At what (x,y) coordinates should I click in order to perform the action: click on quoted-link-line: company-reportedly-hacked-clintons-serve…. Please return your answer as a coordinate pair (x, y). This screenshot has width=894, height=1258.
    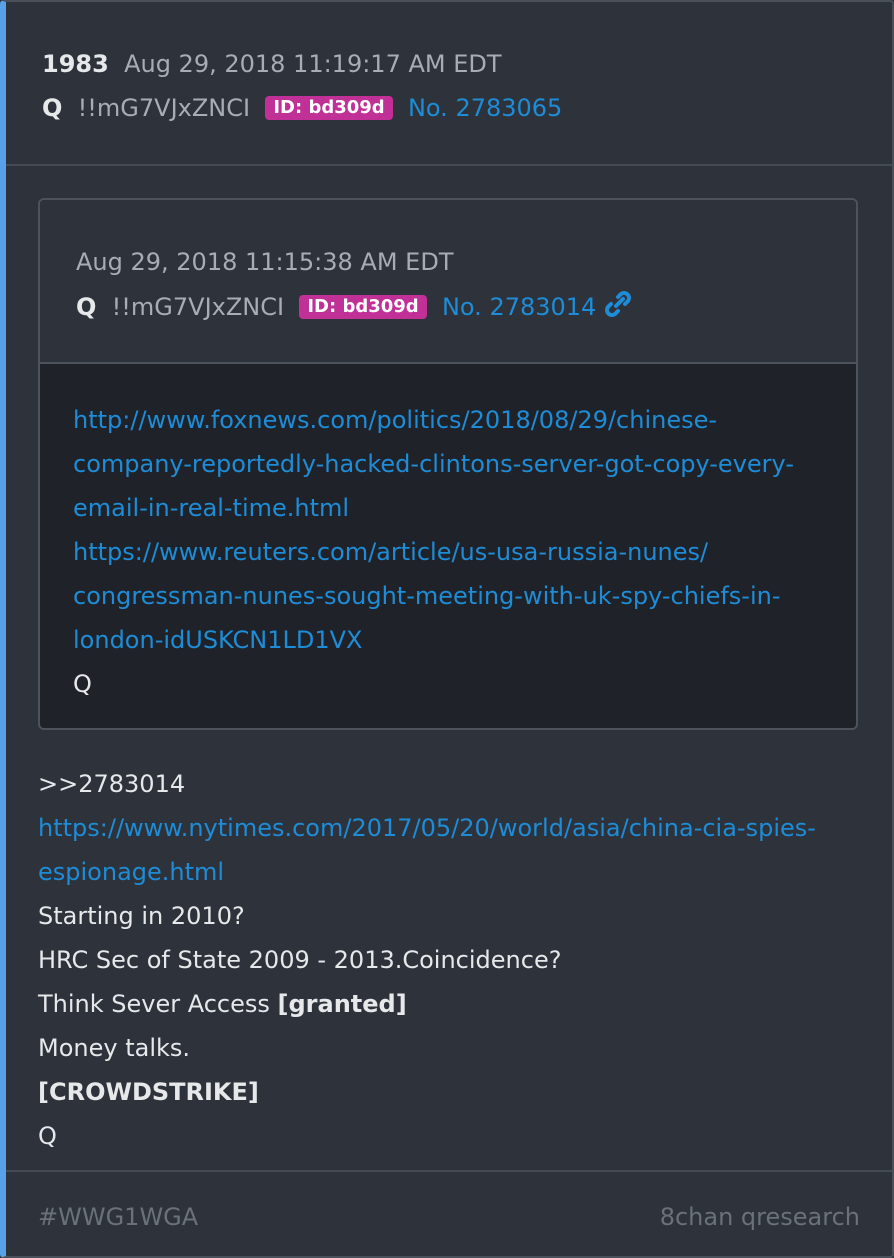
    Looking at the image, I should click on (433, 464).